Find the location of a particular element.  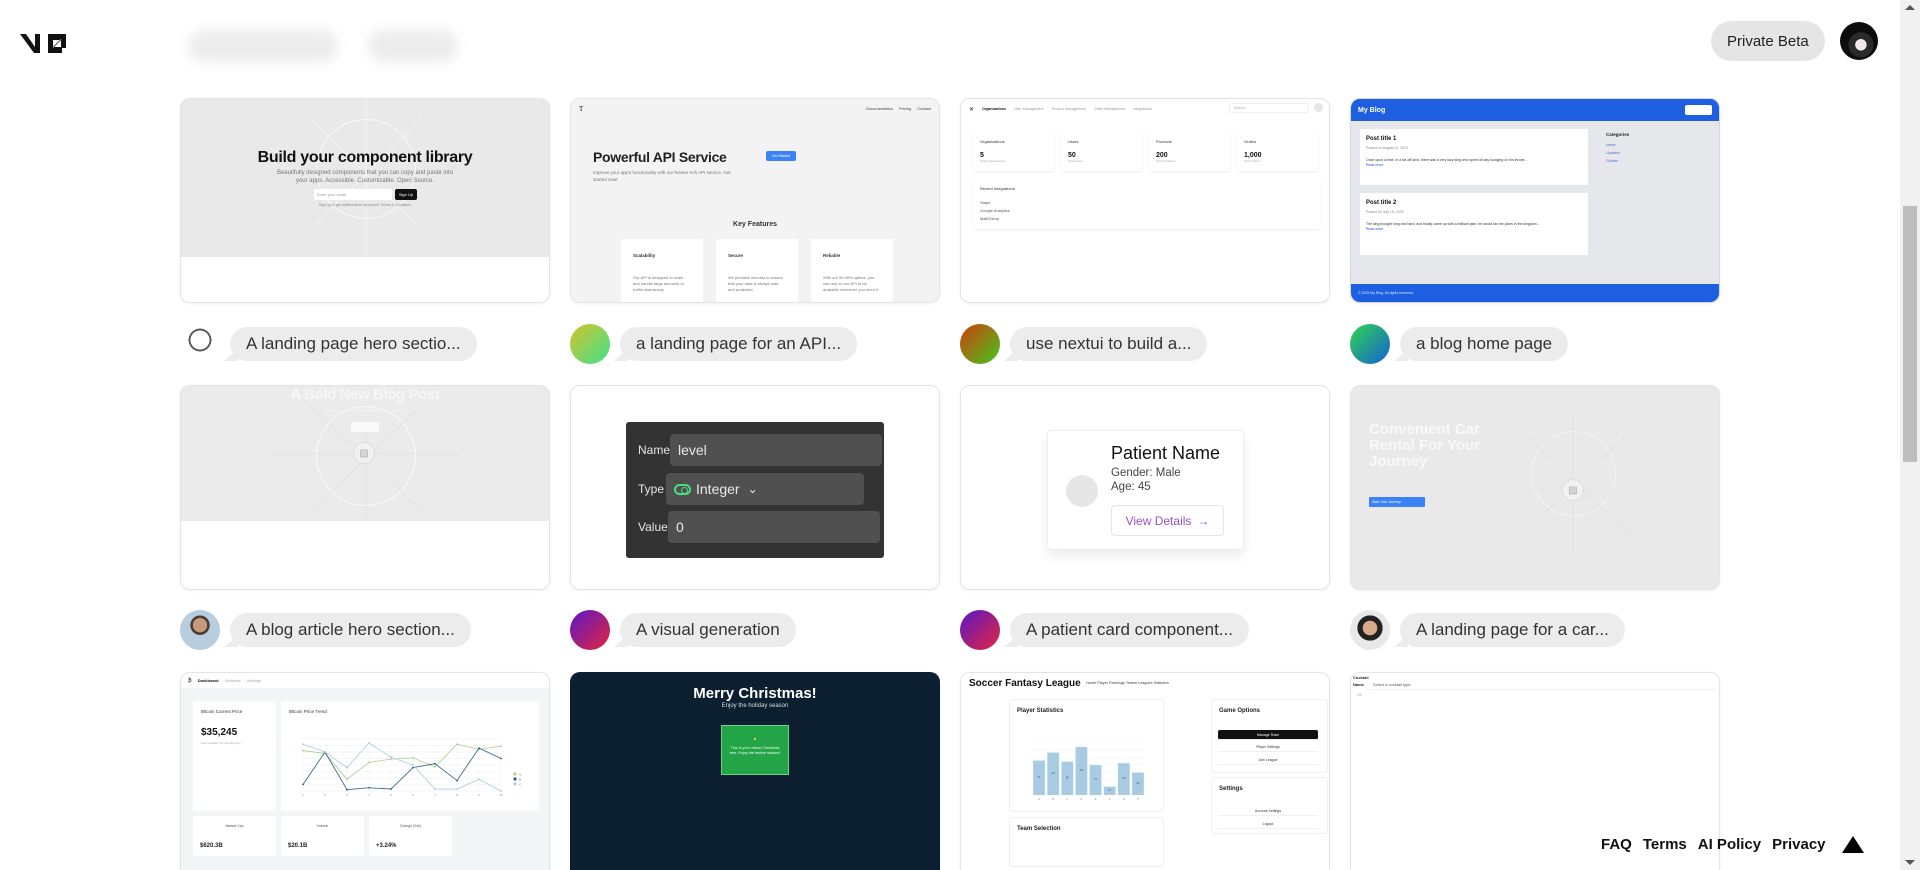

variable-panel: Name level Type Integer ⌄ Value 0 is located at coordinates (755, 490).